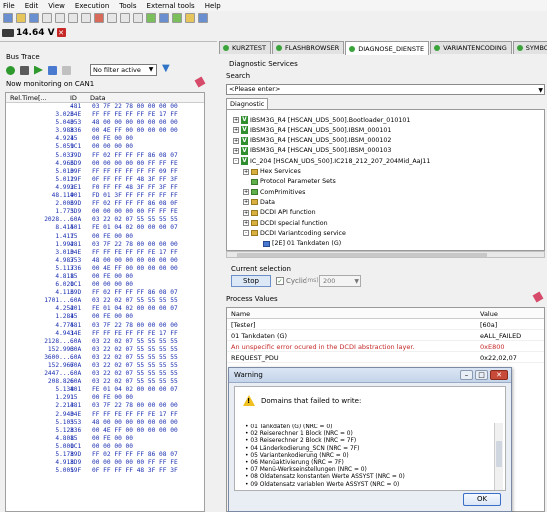 The height and width of the screenshot is (512, 547). I want to click on filter-icon: ▼, so click(167, 69).